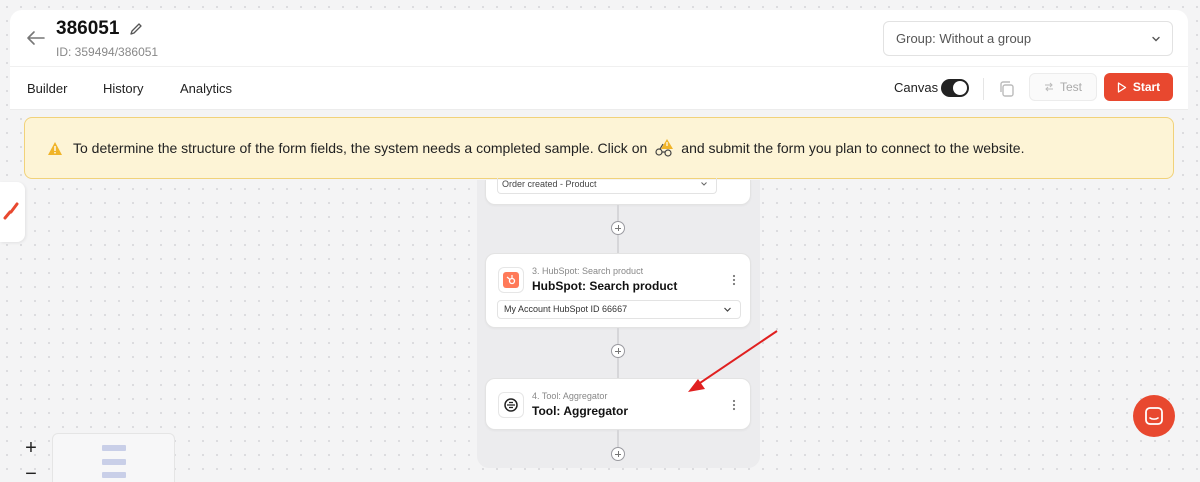 The height and width of the screenshot is (482, 1200). I want to click on step-subtitle: 3. HubSpot: Search product, so click(588, 271).